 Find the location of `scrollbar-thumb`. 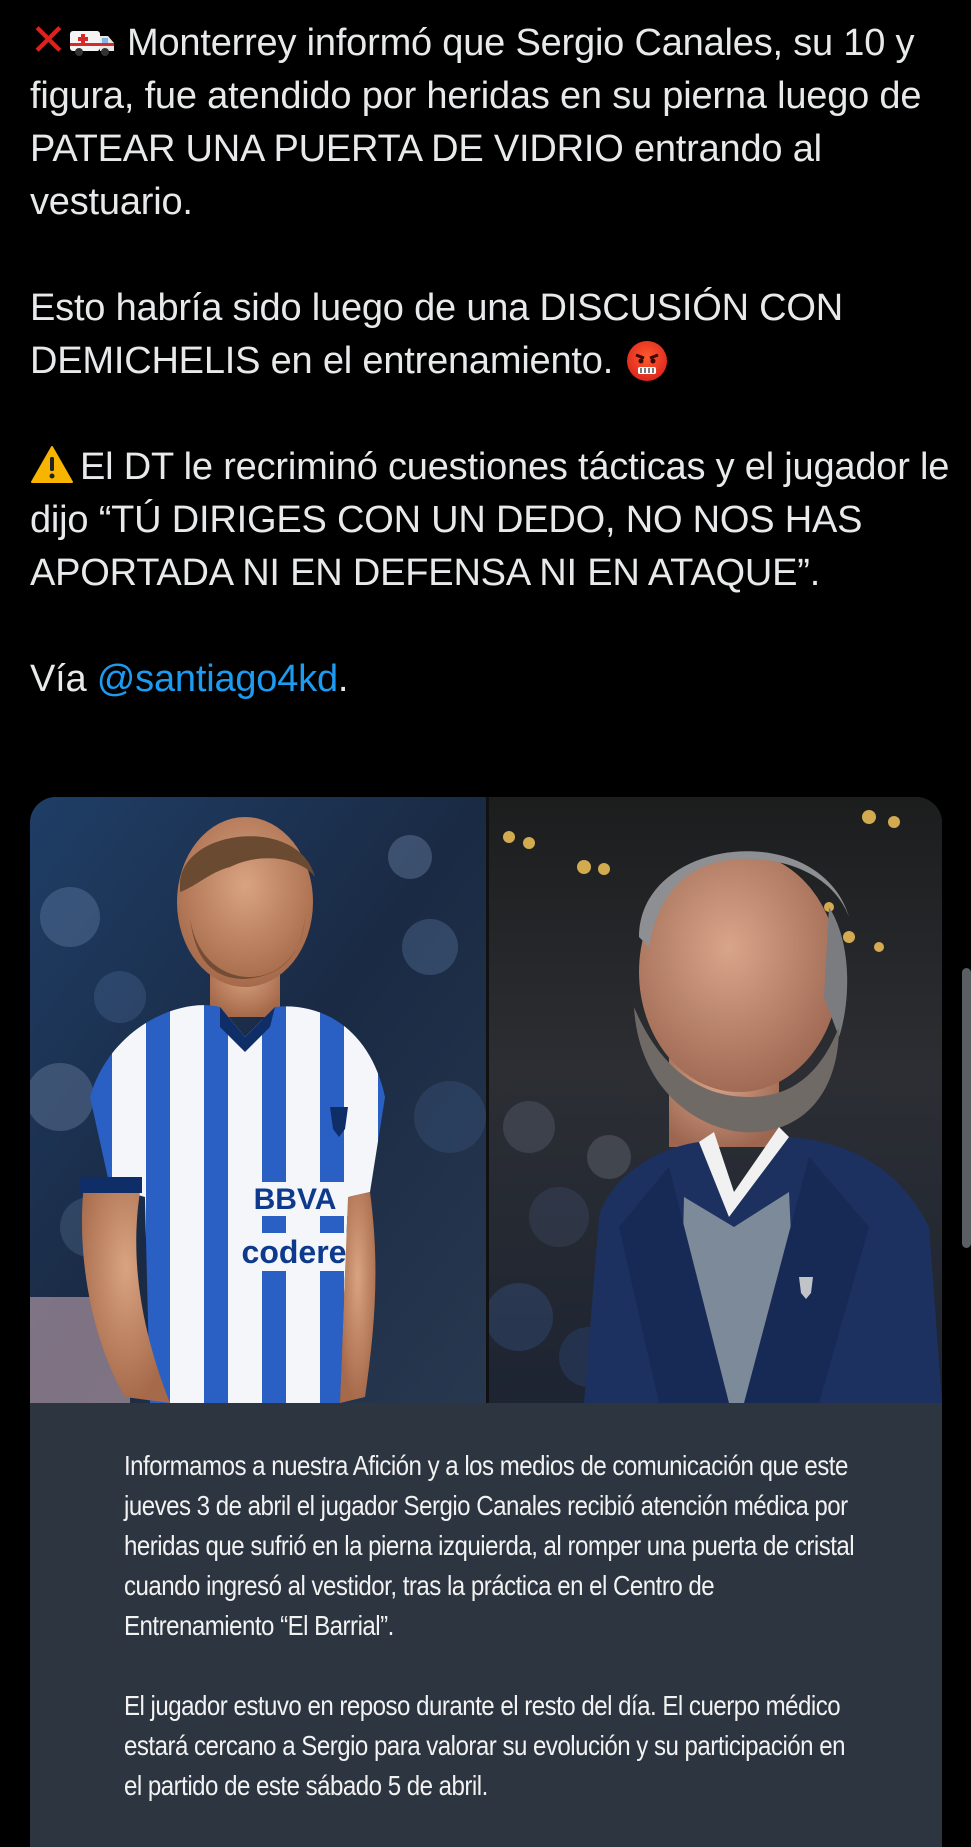

scrollbar-thumb is located at coordinates (966, 1108).